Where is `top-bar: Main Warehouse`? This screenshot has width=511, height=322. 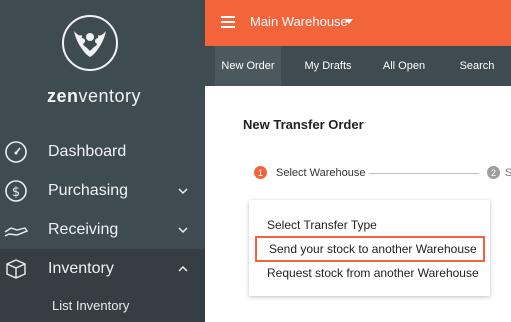 top-bar: Main Warehouse is located at coordinates (358, 23).